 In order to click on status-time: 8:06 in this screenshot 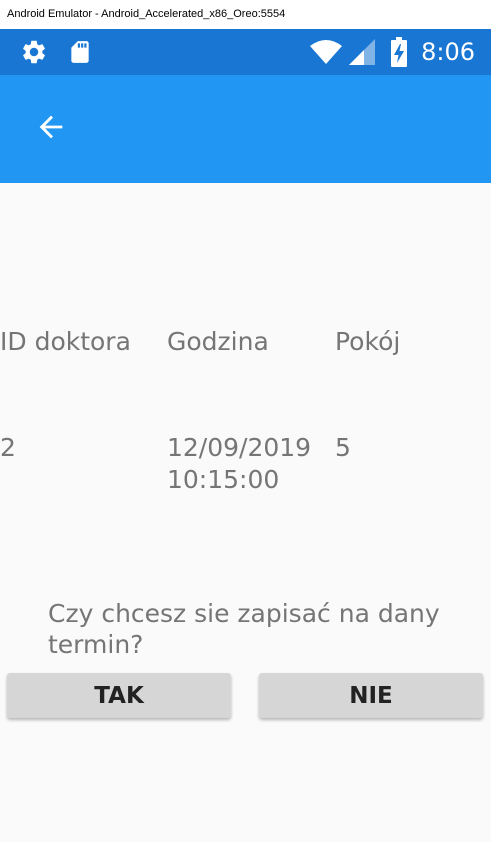, I will do `click(448, 52)`.